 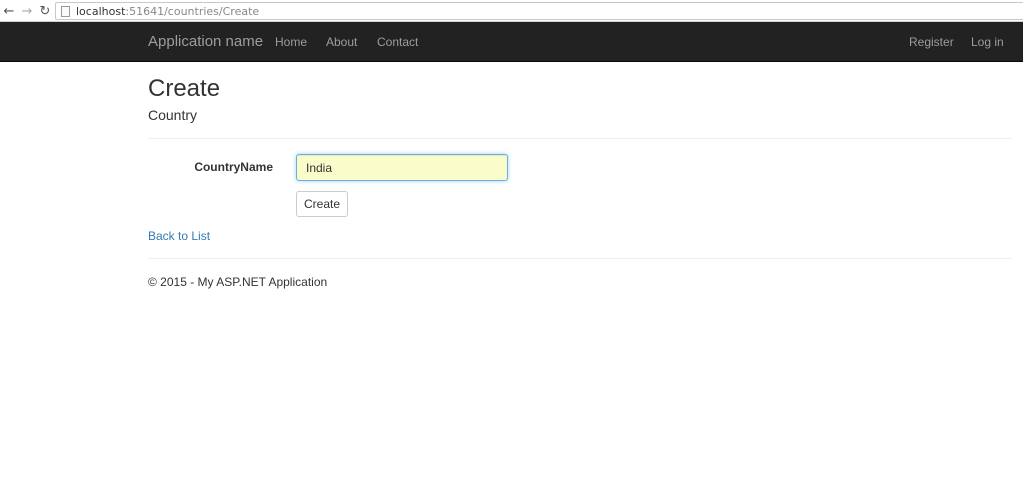 What do you see at coordinates (9, 11) in the screenshot?
I see `back-arrow-icon: ←` at bounding box center [9, 11].